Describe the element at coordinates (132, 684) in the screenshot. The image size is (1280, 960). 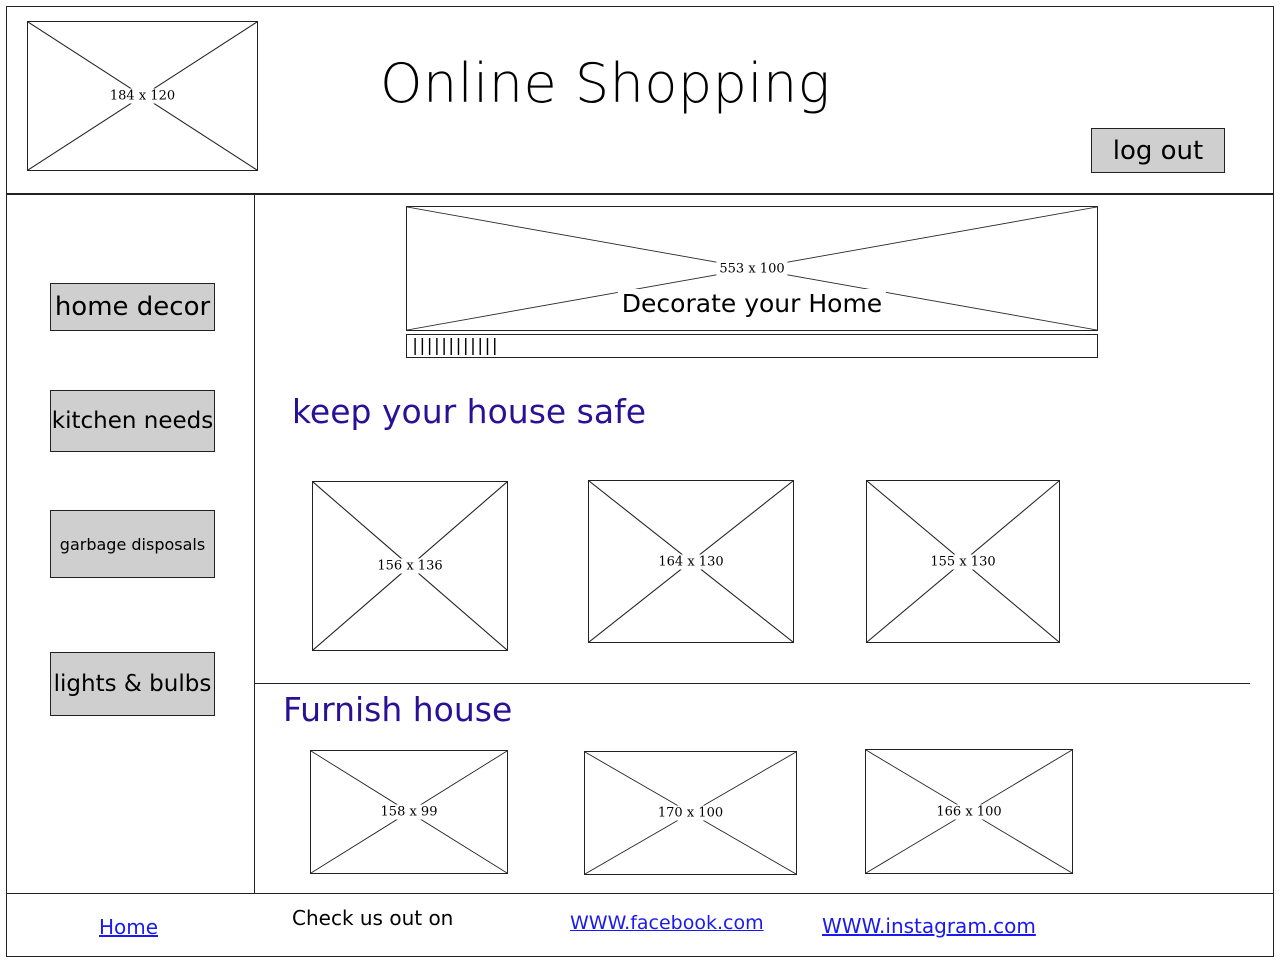
I see `sidebar-item-lights-bulbs: lights & bulbs` at that location.